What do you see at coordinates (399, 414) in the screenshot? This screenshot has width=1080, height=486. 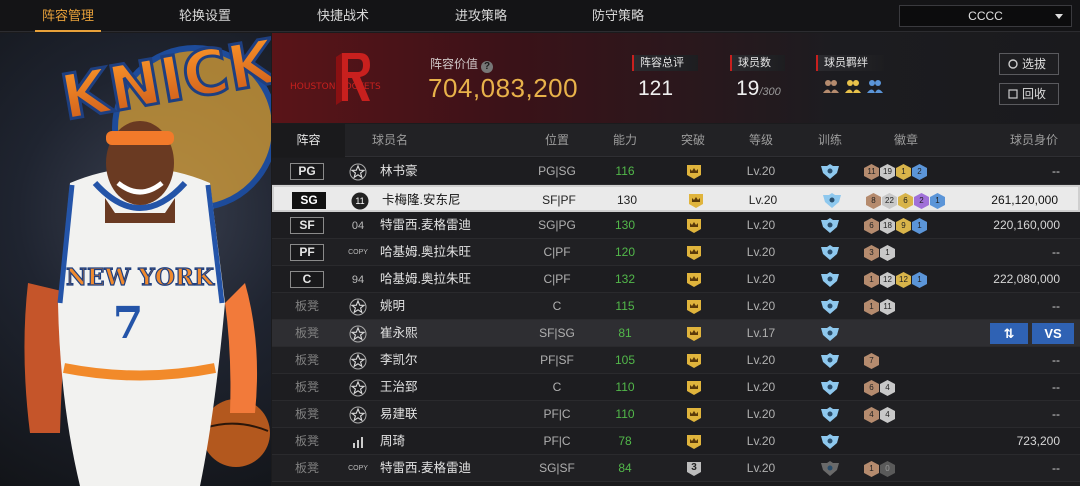 I see `player-name: 易建联` at bounding box center [399, 414].